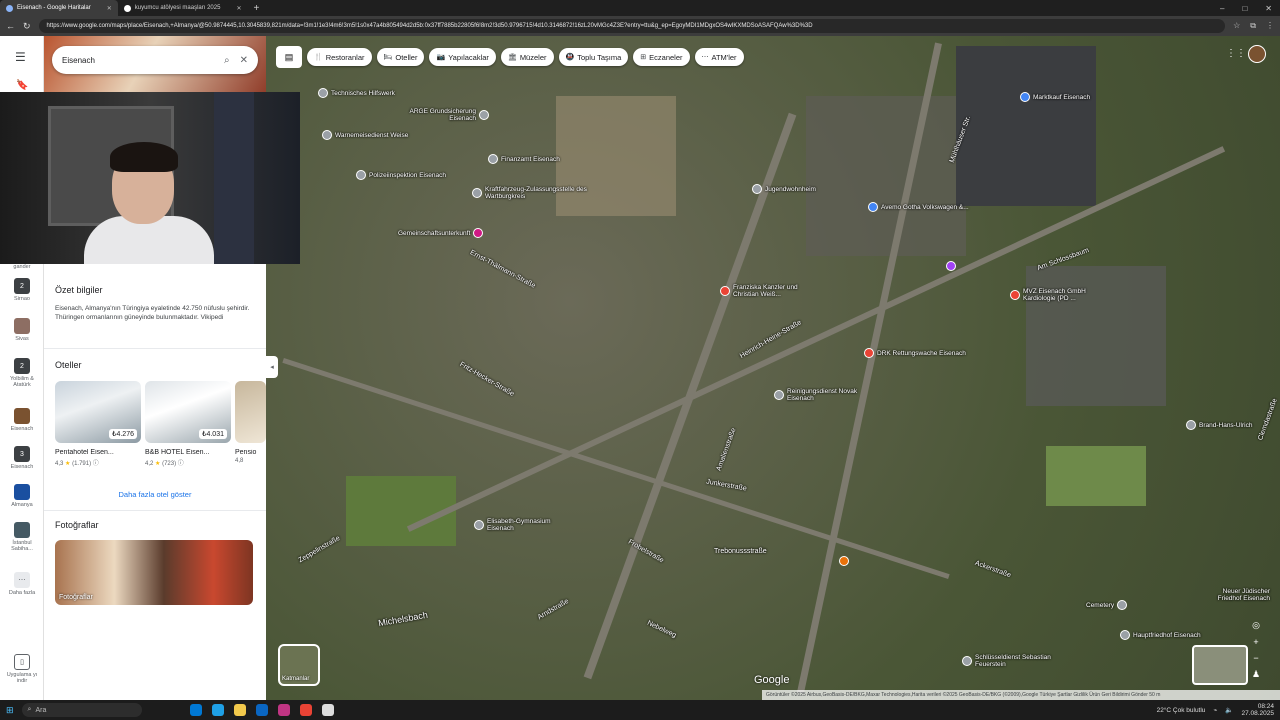 The image size is (1280, 720). I want to click on search-icon: ⌕, so click(227, 60).